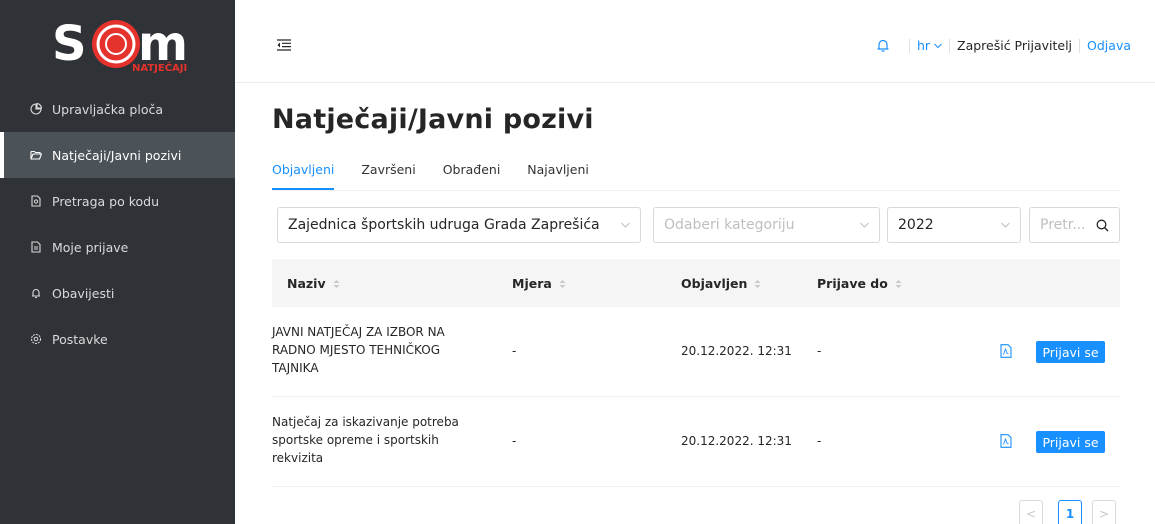 The image size is (1155, 524). Describe the element at coordinates (558, 176) in the screenshot. I see `tab-najavljeni: Najavljeni` at that location.